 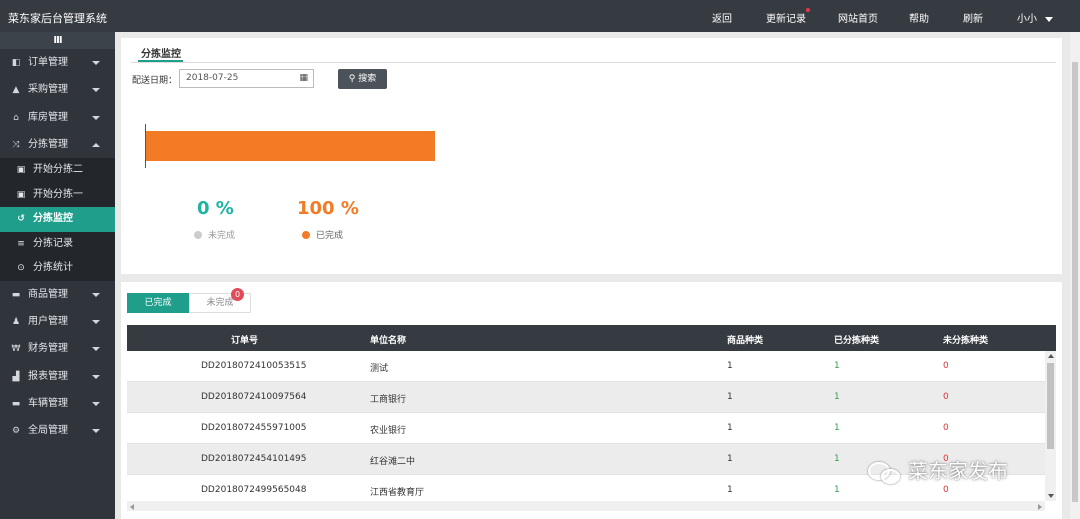 I want to click on unit-name-cell: 农业银行, so click(x=388, y=431).